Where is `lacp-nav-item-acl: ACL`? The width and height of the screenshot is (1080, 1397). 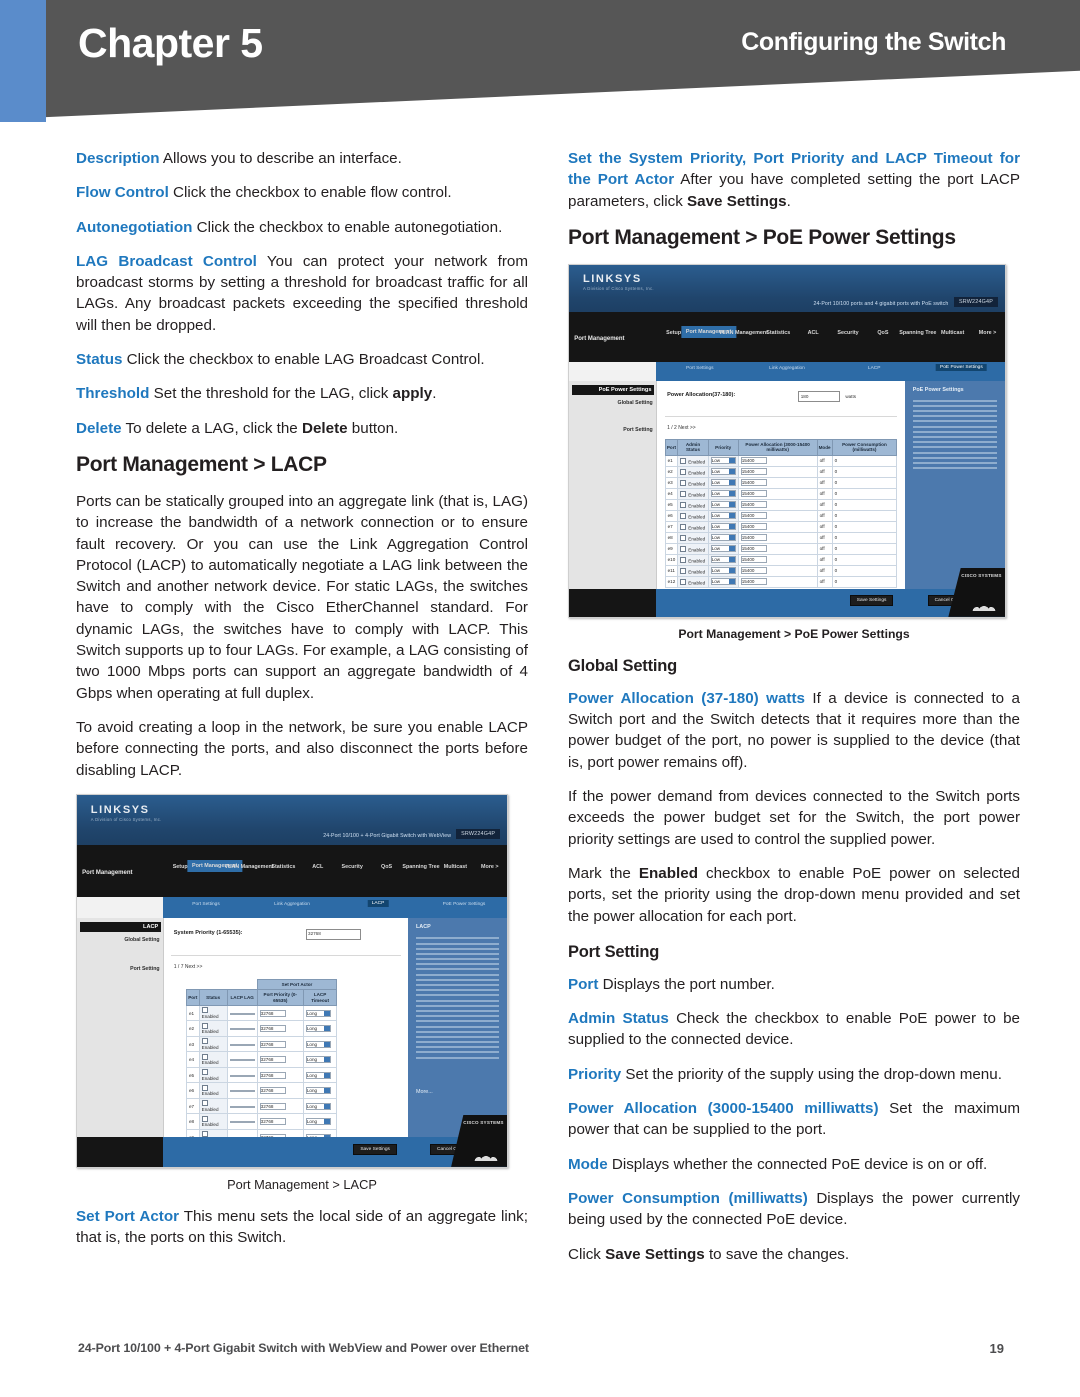 lacp-nav-item-acl: ACL is located at coordinates (317, 867).